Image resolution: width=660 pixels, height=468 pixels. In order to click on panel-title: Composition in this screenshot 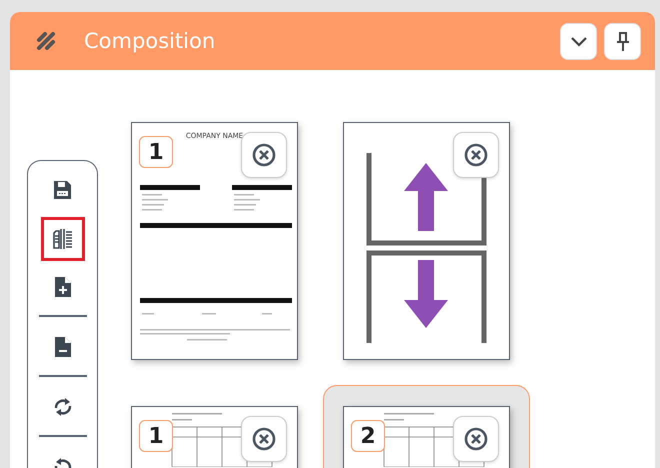, I will do `click(150, 41)`.